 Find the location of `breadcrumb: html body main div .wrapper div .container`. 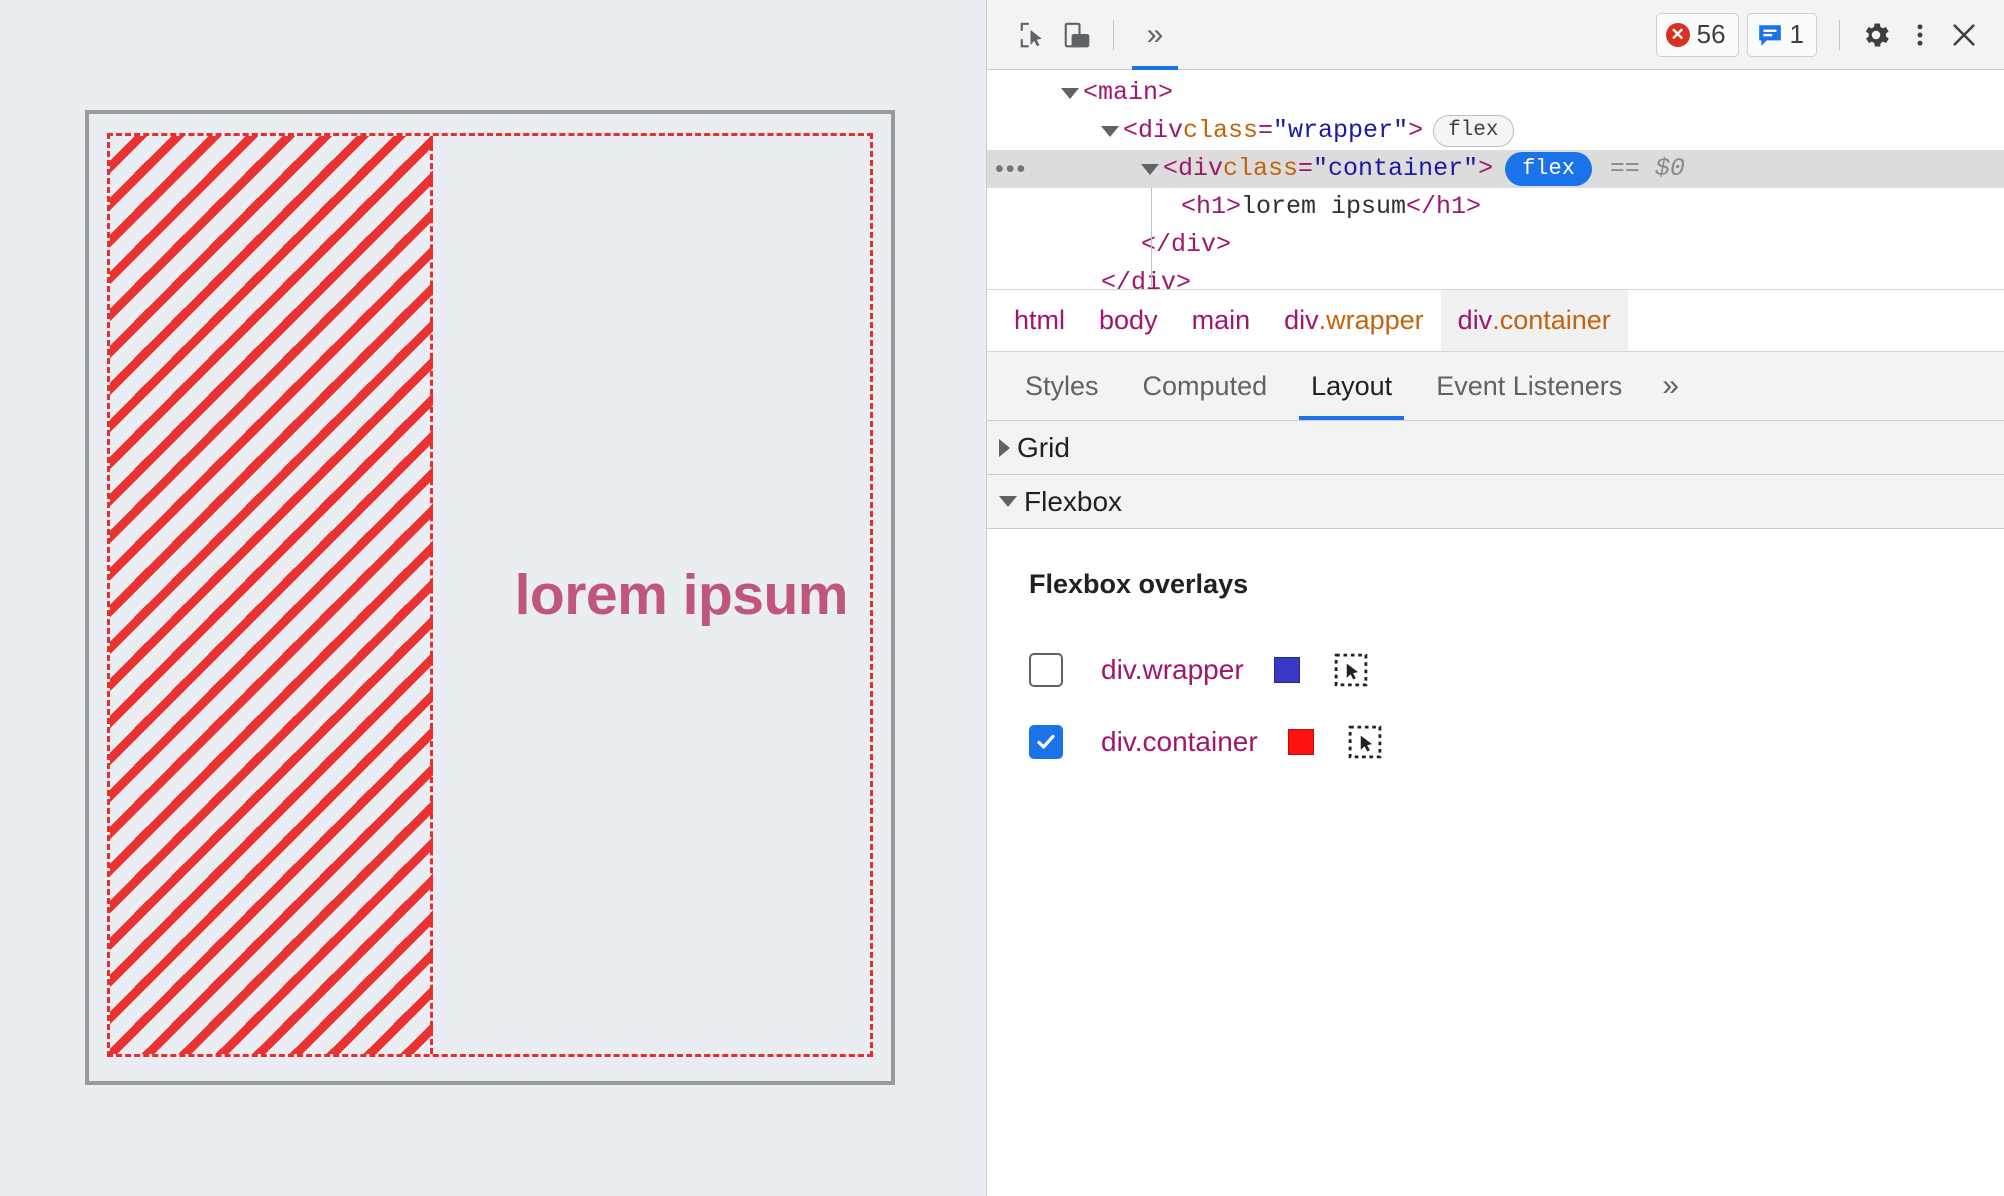

breadcrumb: html body main div .wrapper div .container is located at coordinates (1495, 321).